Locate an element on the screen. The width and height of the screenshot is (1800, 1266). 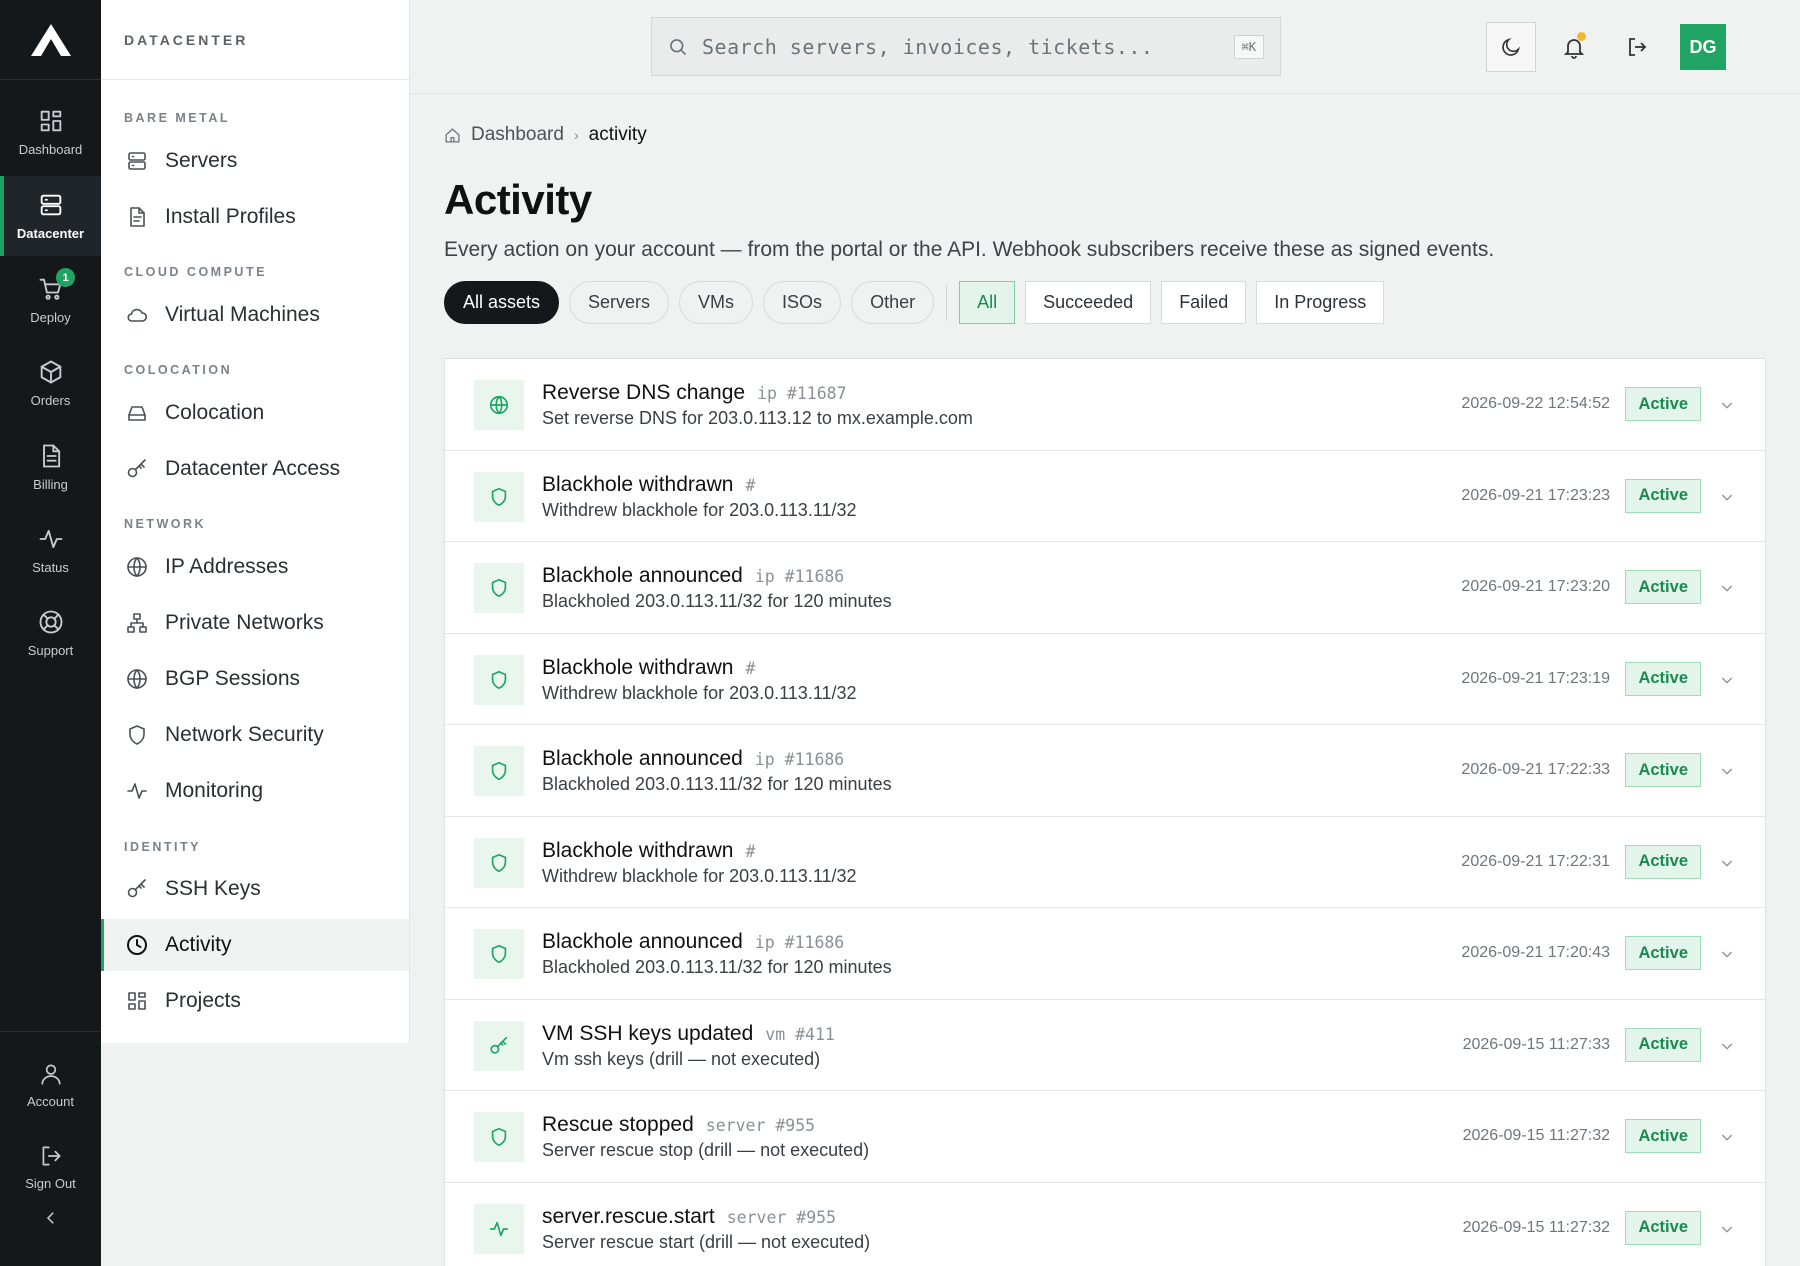
activity-ref-type: ip is located at coordinates (764, 942).